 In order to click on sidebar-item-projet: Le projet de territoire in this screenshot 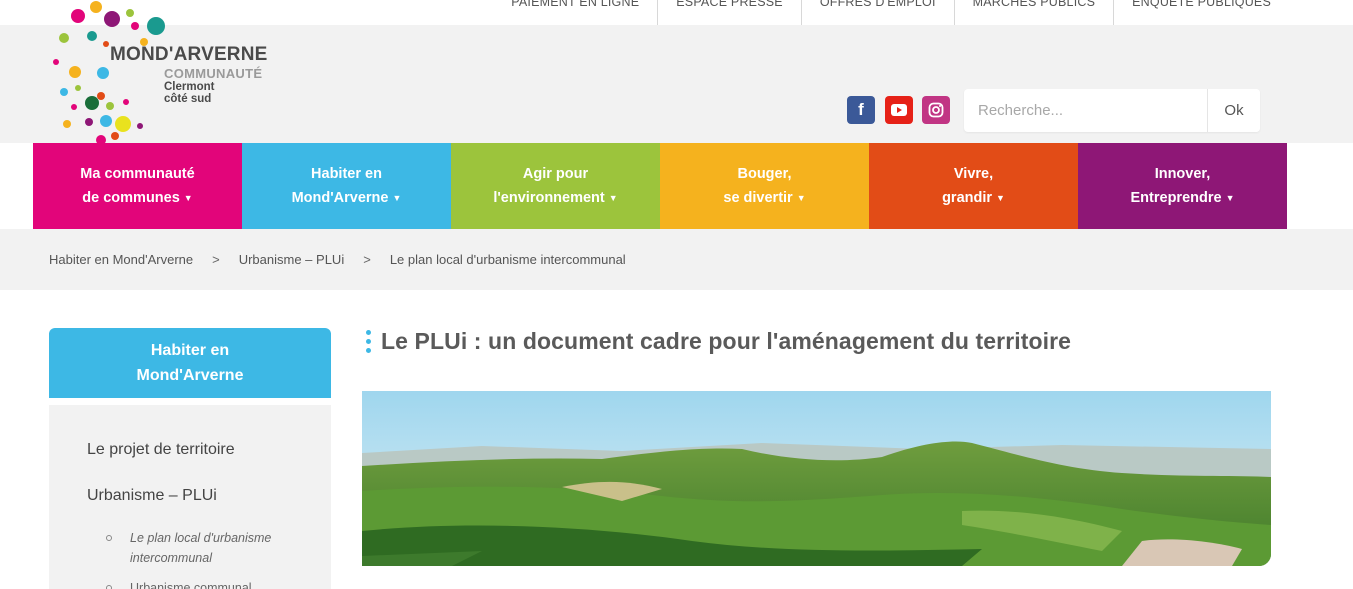, I will do `click(161, 450)`.